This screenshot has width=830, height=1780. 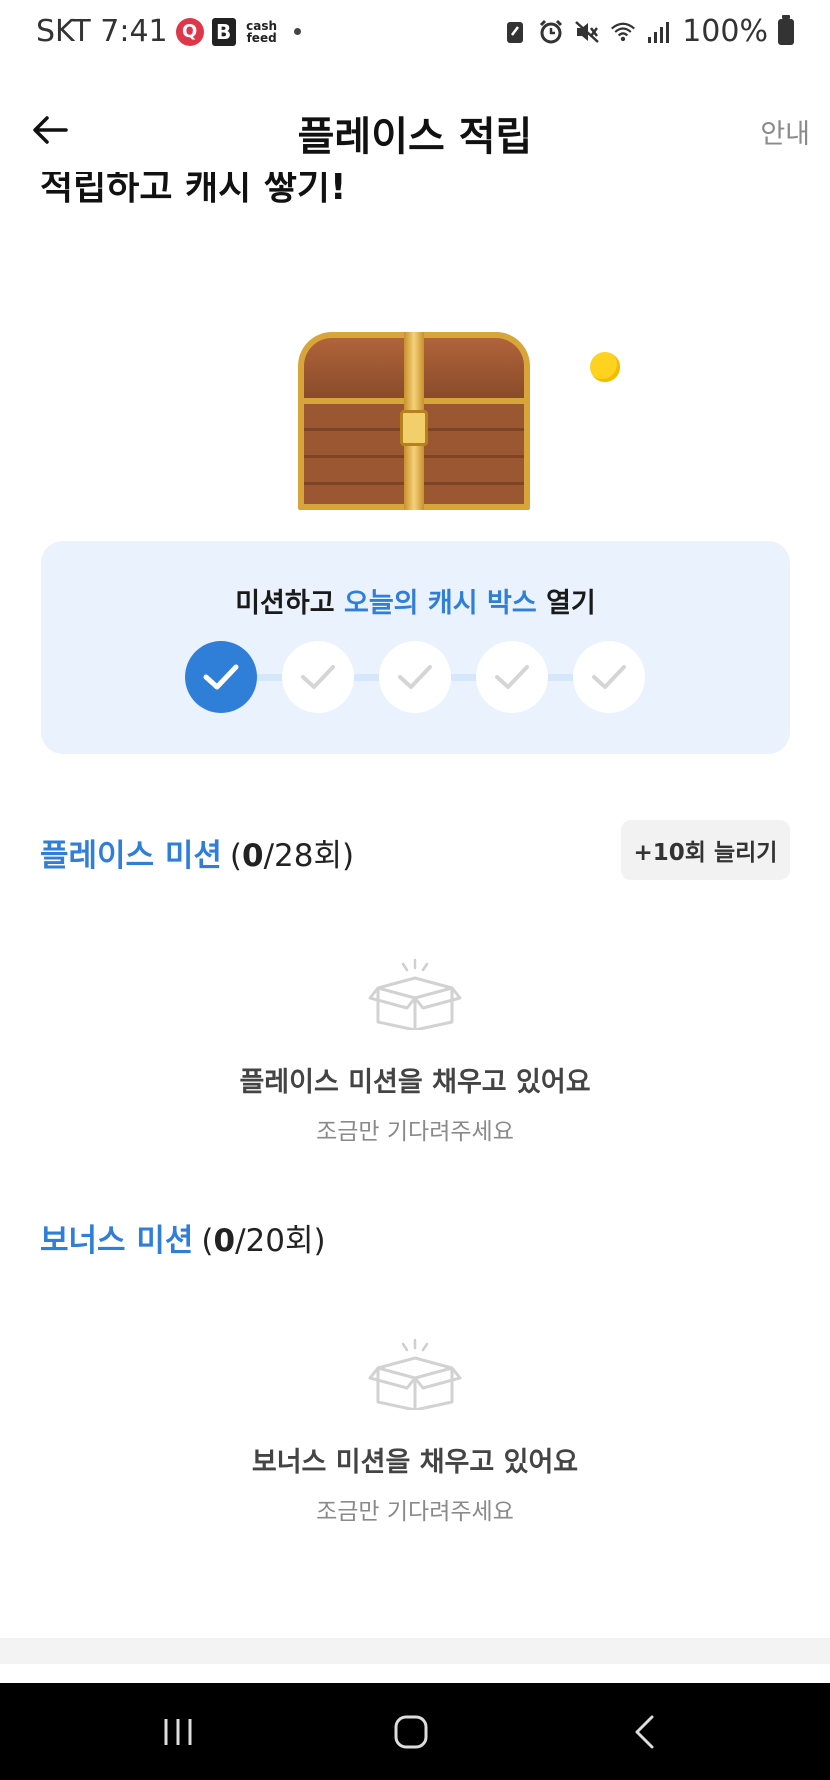 What do you see at coordinates (415, 1512) in the screenshot?
I see `bonus-mission-empty-subtitle: 조금만 기다려주세요` at bounding box center [415, 1512].